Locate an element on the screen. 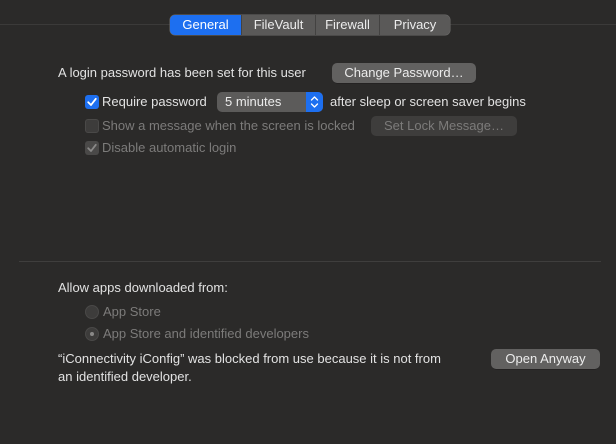 This screenshot has width=616, height=444. tab-privacy: Privacy is located at coordinates (414, 25).